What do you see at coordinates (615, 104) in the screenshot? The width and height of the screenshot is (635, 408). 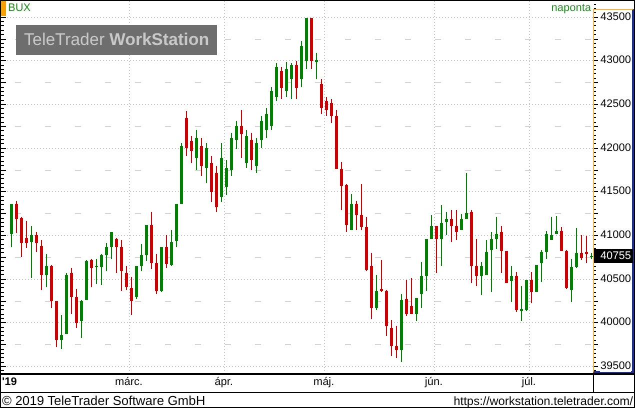 I see `axis-label: 42500` at bounding box center [615, 104].